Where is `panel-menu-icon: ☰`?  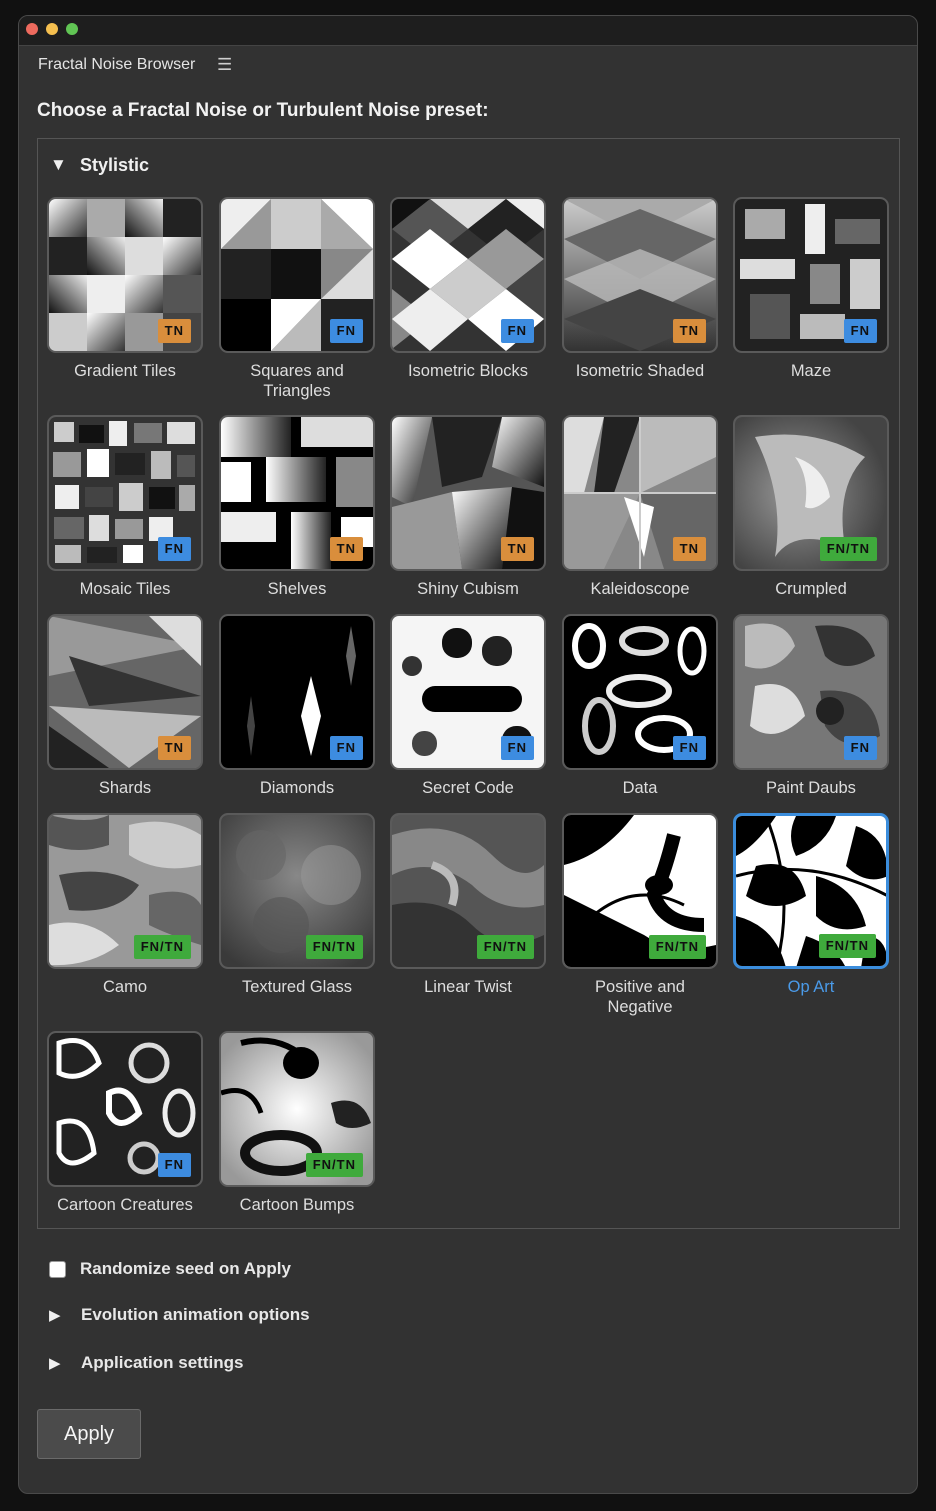
panel-menu-icon: ☰ is located at coordinates (224, 65).